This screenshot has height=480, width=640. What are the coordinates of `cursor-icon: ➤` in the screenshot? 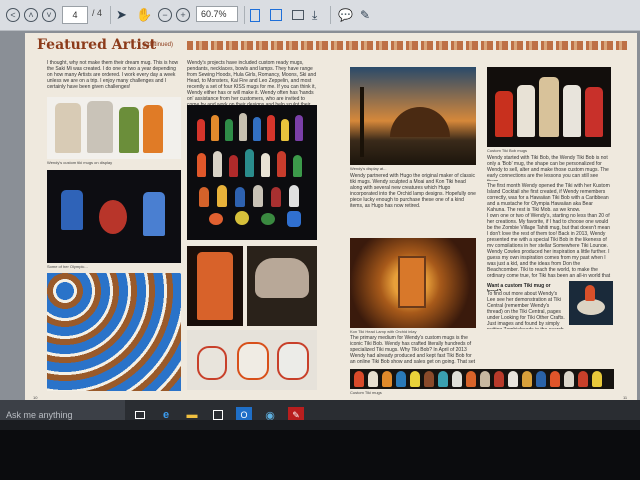 It's located at (121, 14).